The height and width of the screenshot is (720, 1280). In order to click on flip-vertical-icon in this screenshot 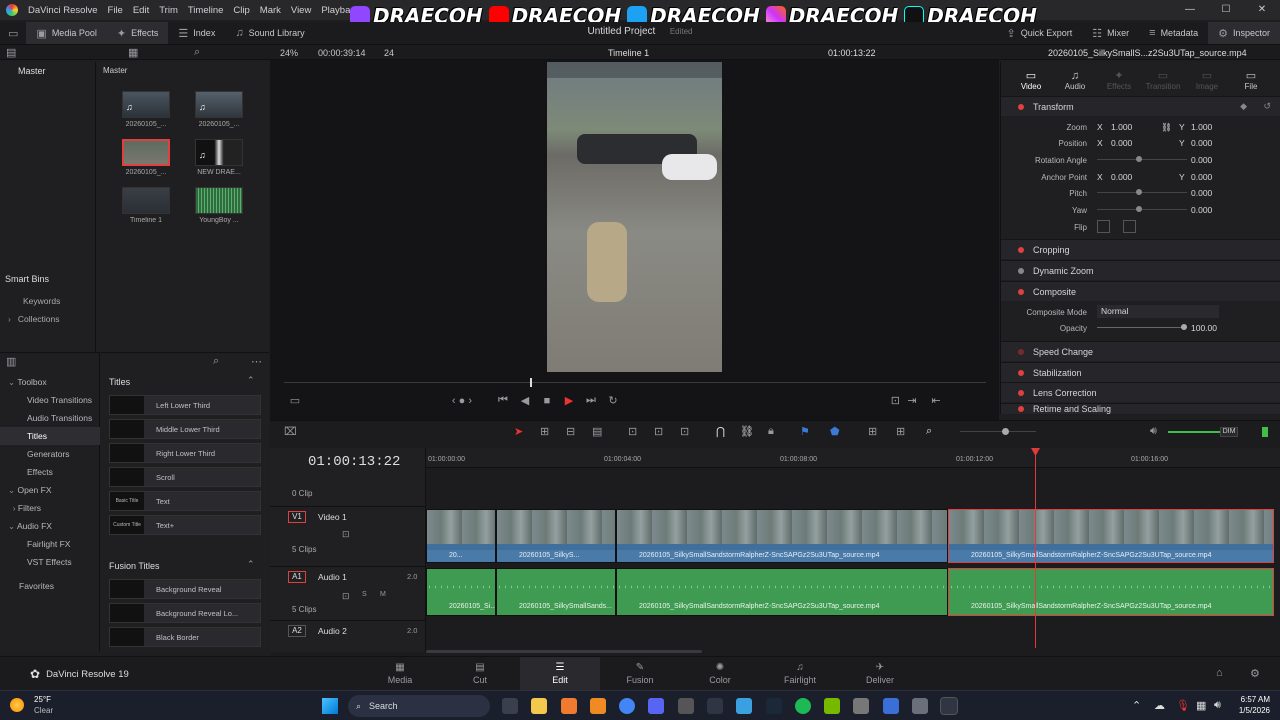, I will do `click(1129, 226)`.